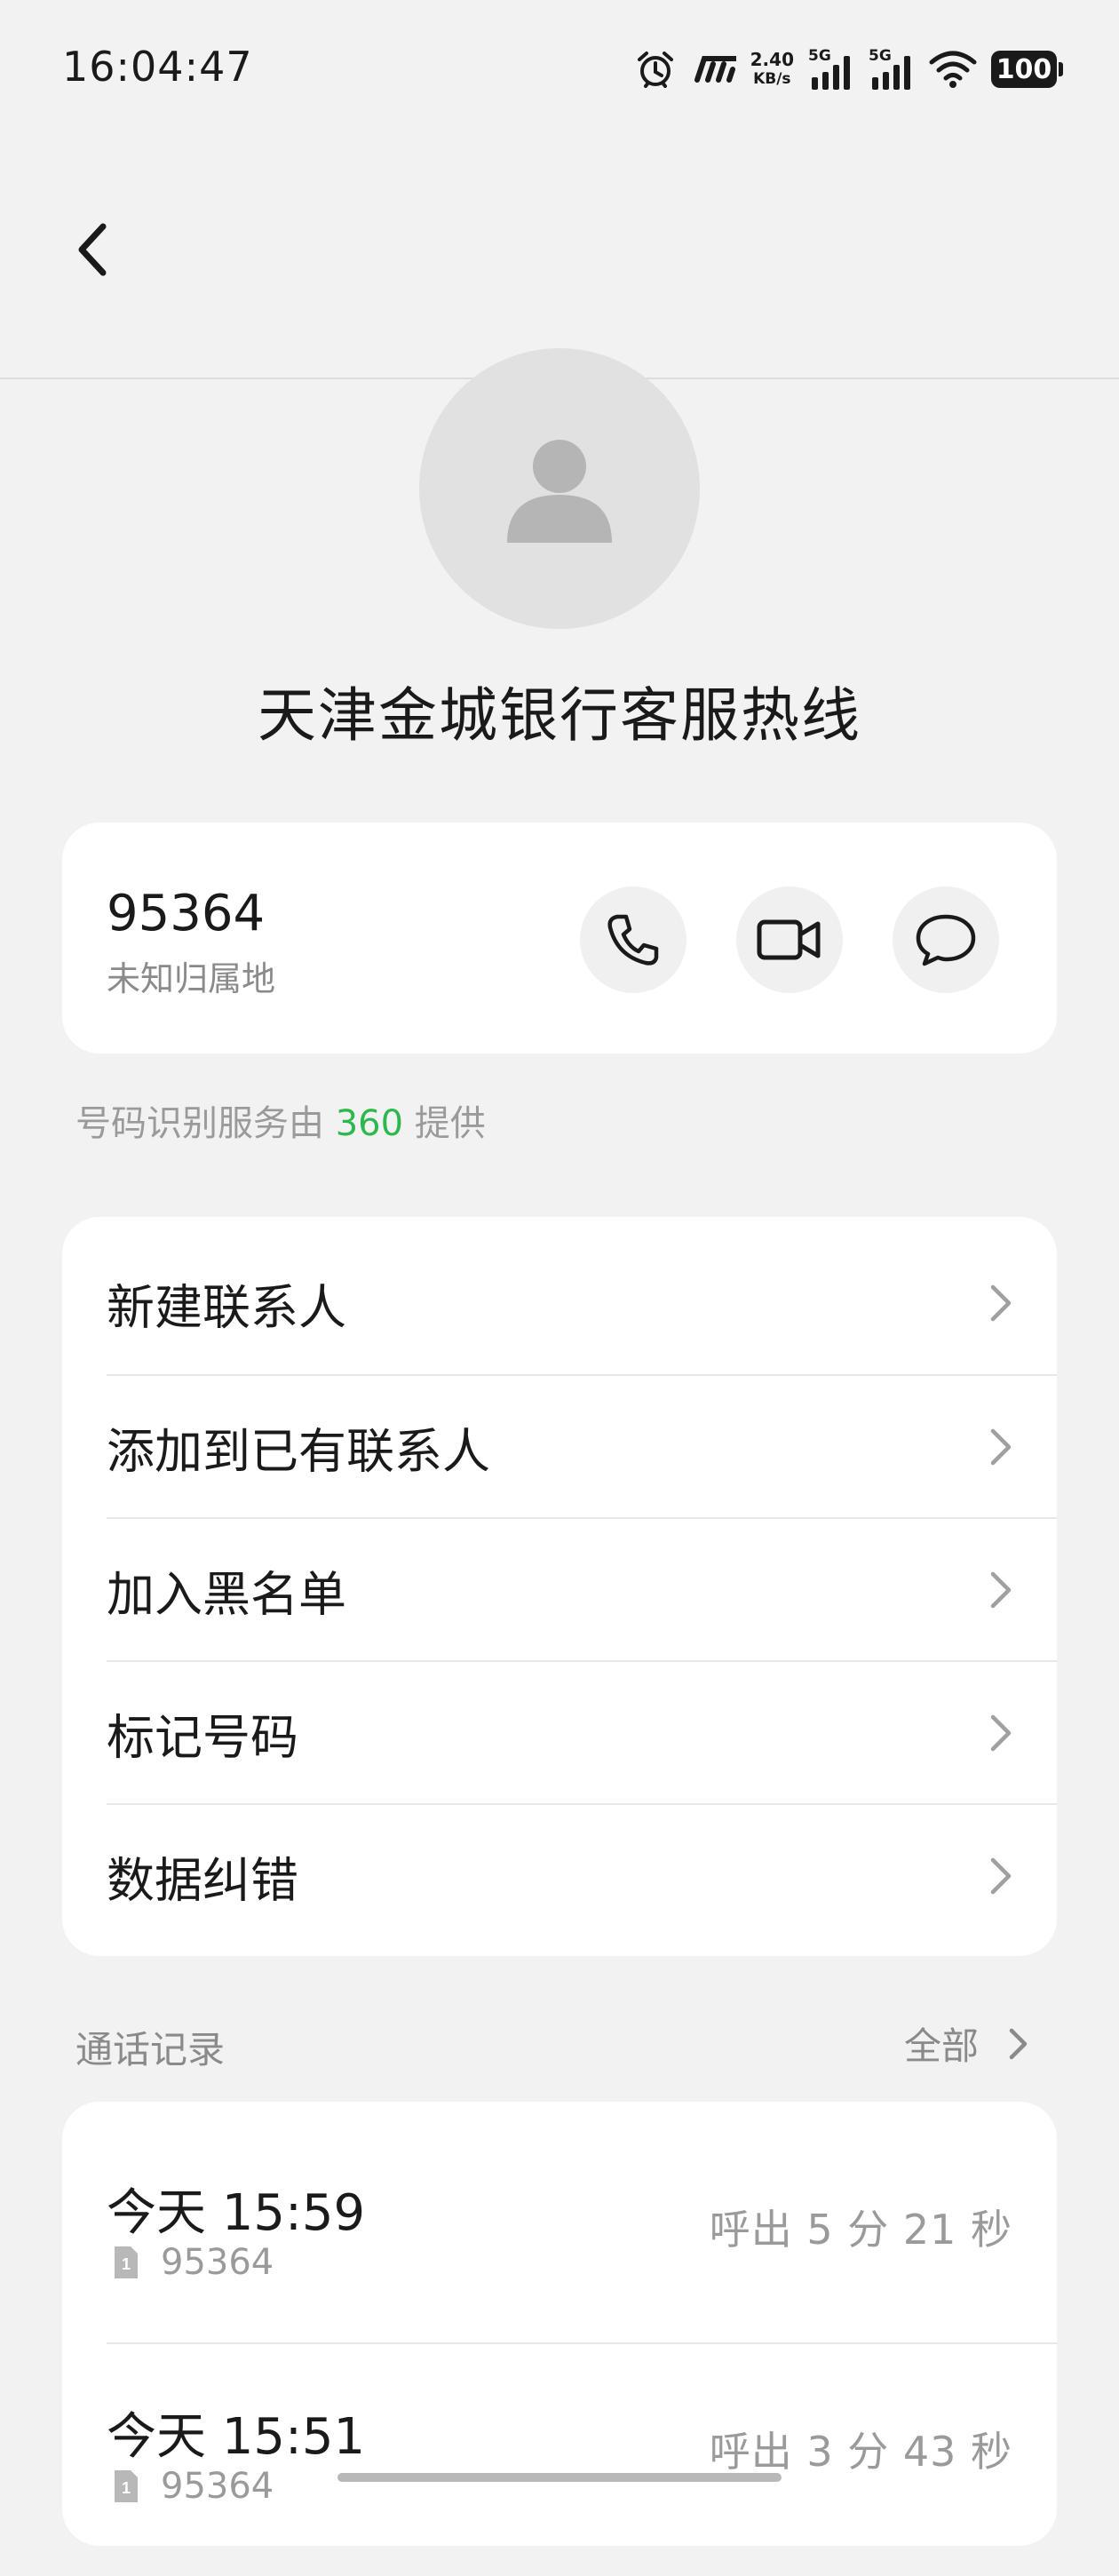  Describe the element at coordinates (202, 1880) in the screenshot. I see `menu-item-label: 数据纠错` at that location.